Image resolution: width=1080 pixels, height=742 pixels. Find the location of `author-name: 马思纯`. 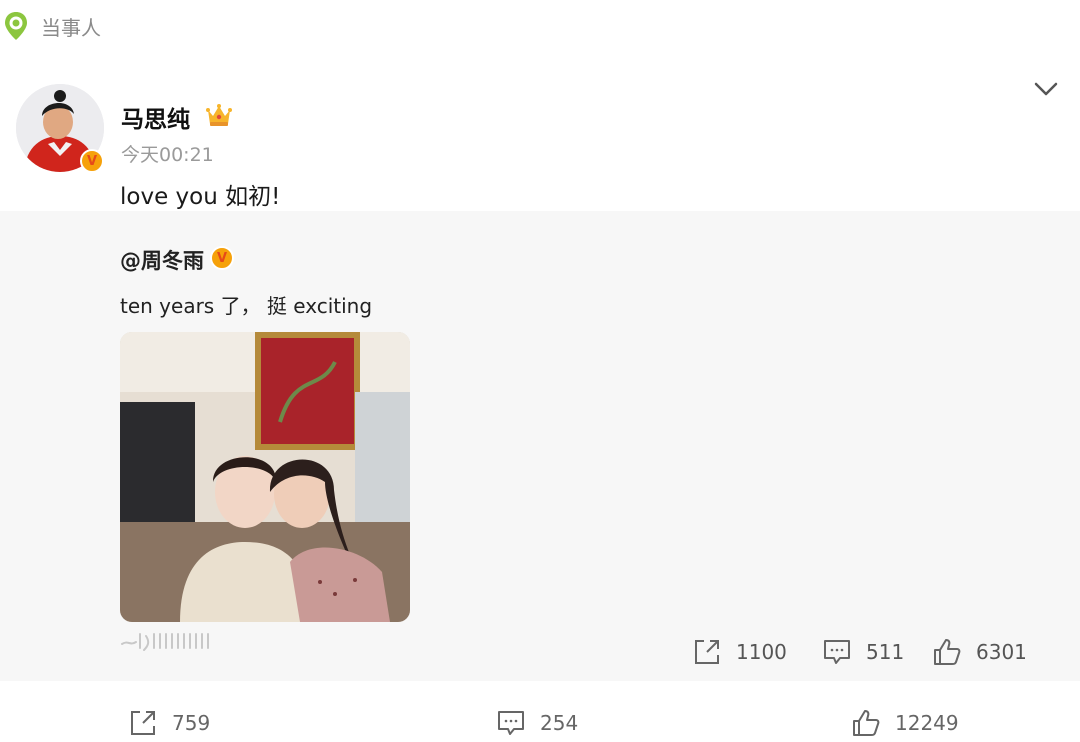

author-name: 马思纯 is located at coordinates (155, 117).